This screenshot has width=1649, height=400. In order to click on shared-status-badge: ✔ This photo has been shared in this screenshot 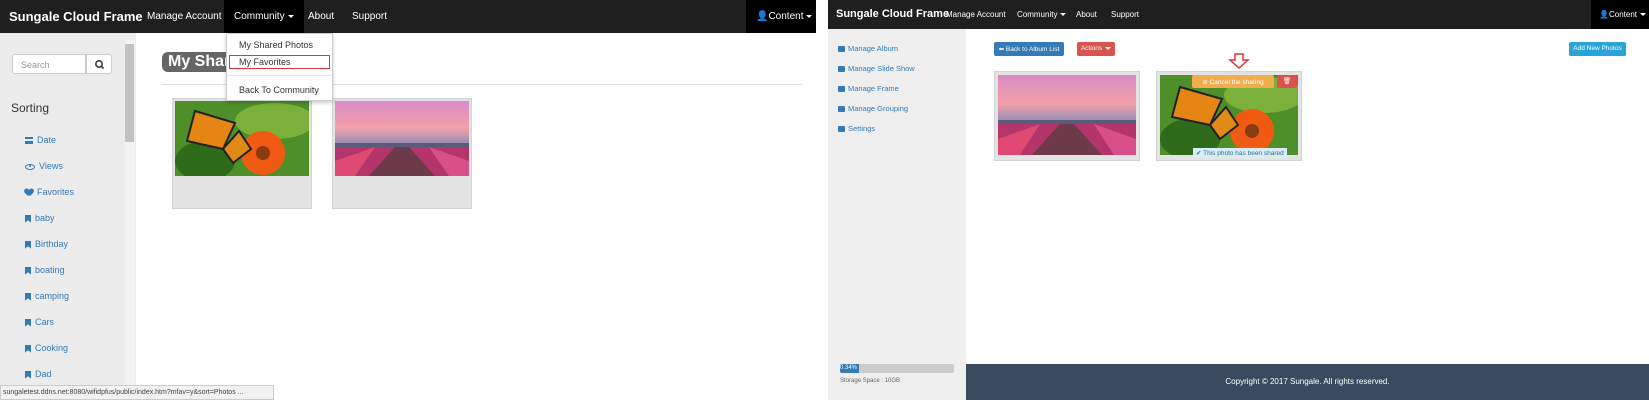, I will do `click(1240, 153)`.